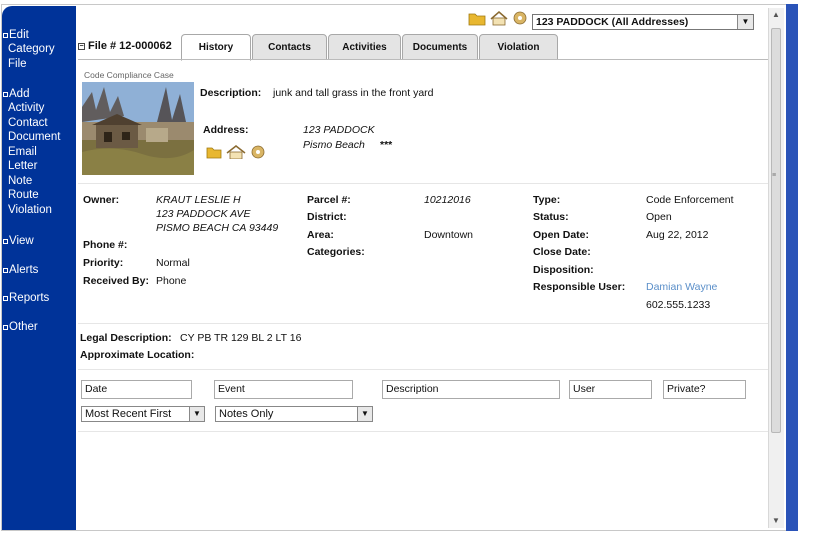 Image resolution: width=814 pixels, height=544 pixels. I want to click on collapse-icon: −, so click(81, 46).